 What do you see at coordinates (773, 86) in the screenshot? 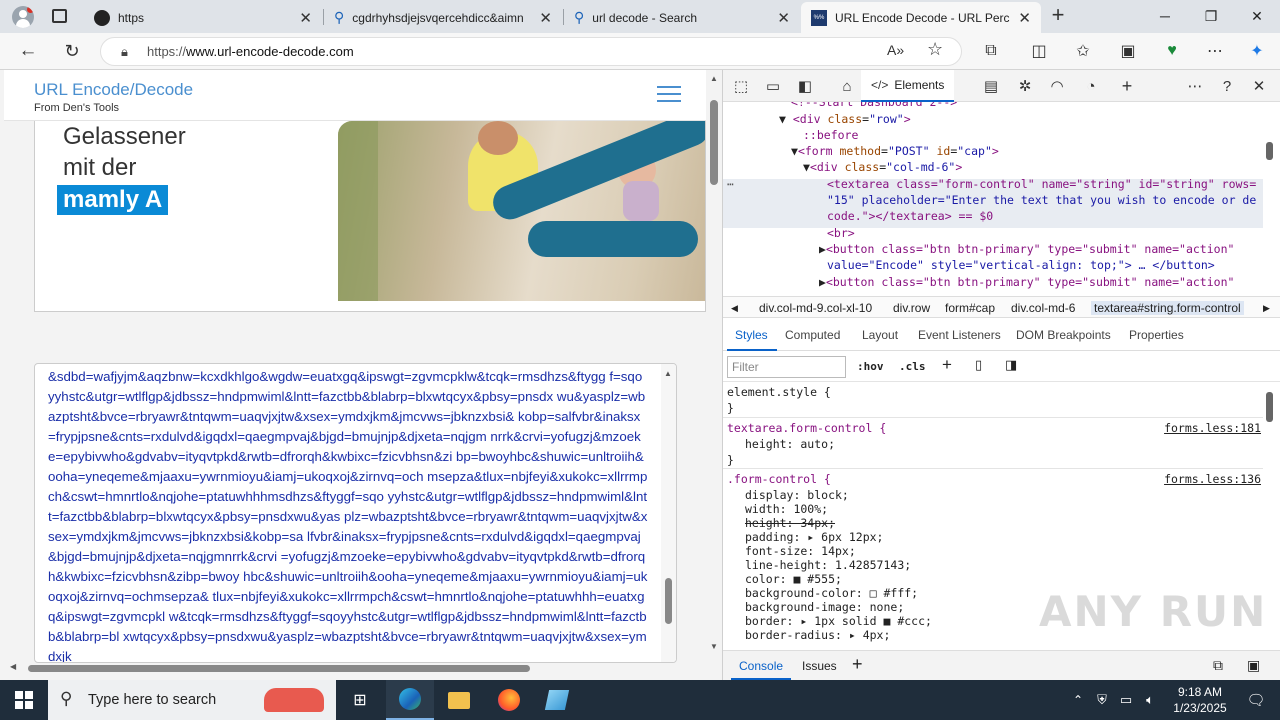
I see `device-emulation-icon: ▭` at bounding box center [773, 86].